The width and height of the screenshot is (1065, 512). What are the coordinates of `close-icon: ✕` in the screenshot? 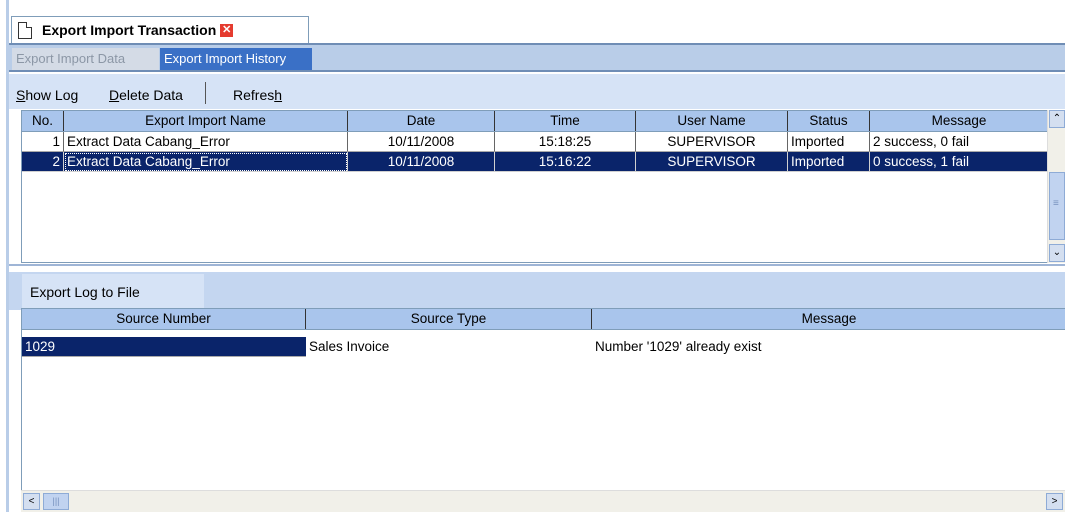 It's located at (227, 30).